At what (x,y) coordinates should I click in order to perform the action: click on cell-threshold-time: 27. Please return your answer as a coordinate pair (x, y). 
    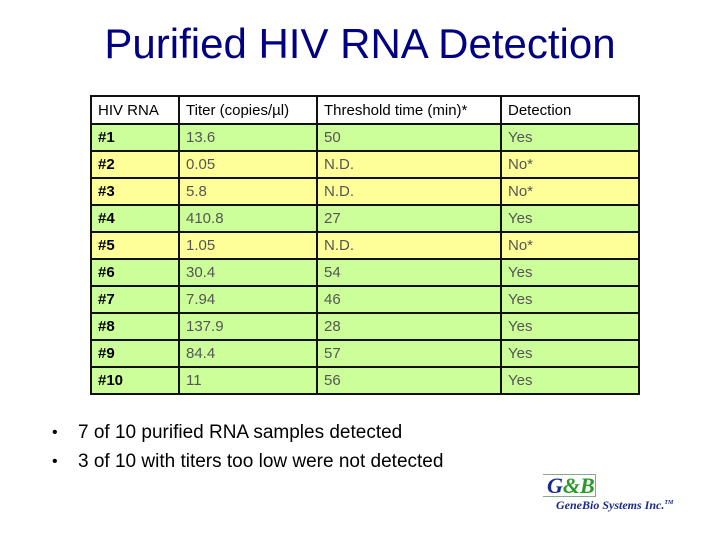
    Looking at the image, I should click on (409, 218).